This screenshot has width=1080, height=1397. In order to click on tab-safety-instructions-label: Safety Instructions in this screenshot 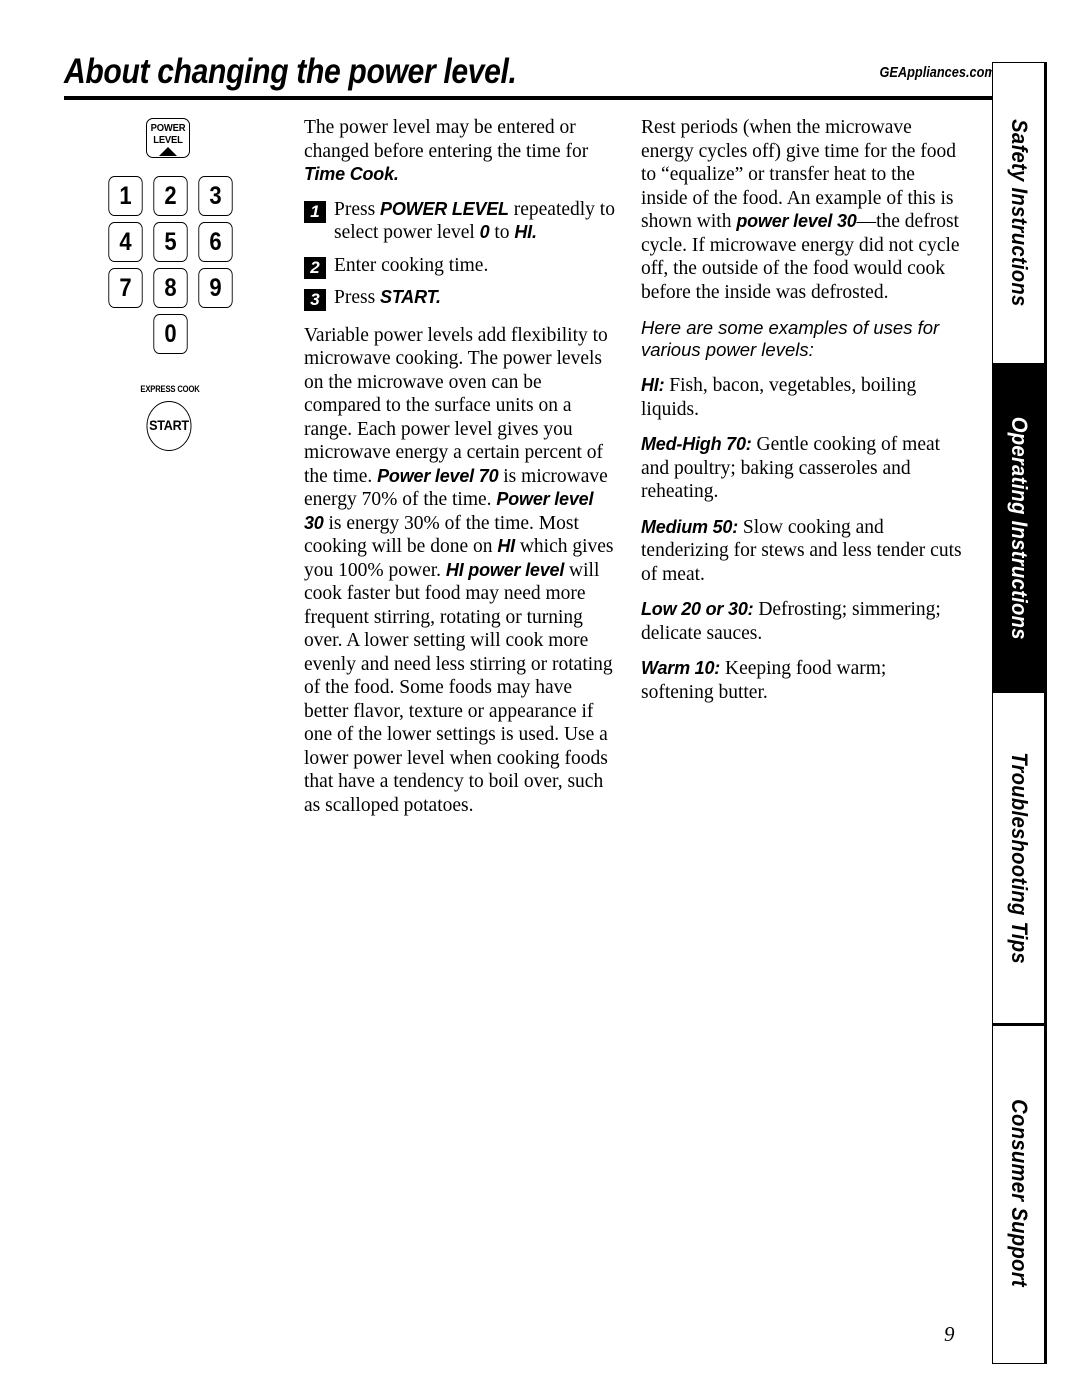, I will do `click(1019, 213)`.